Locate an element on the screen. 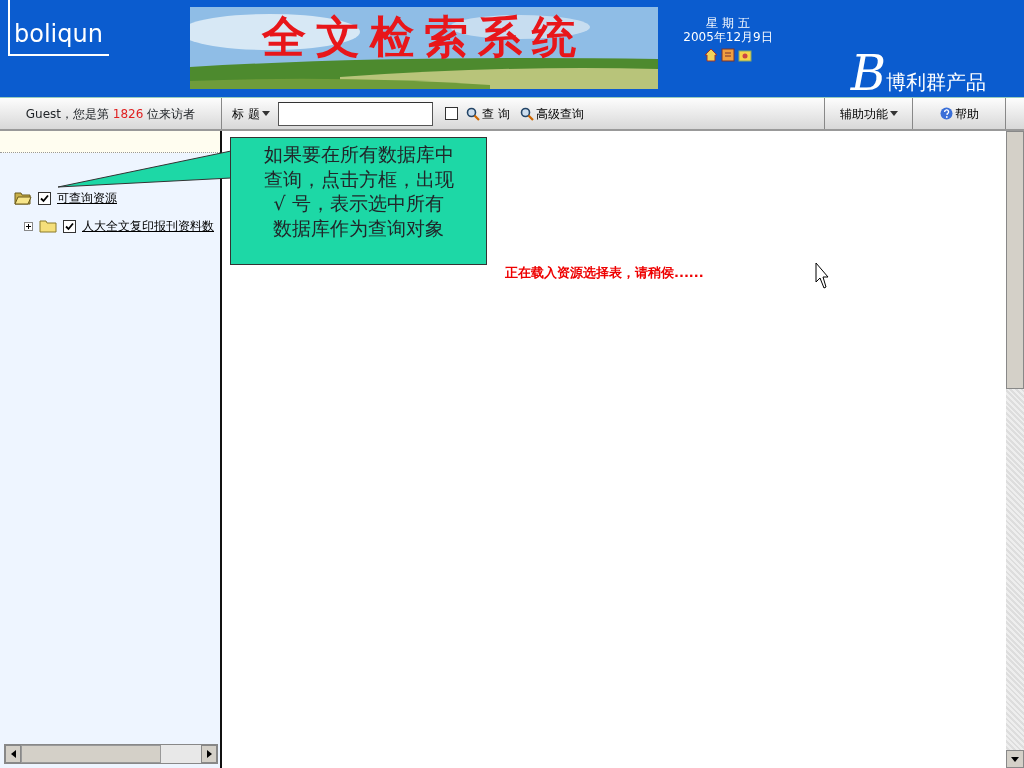 Image resolution: width=1024 pixels, height=768 pixels. callout: 如果要在所有数据库中 查询，点击方框，出现 √ 号，表示选中所有 数据库作为查询对象 is located at coordinates (358, 201).